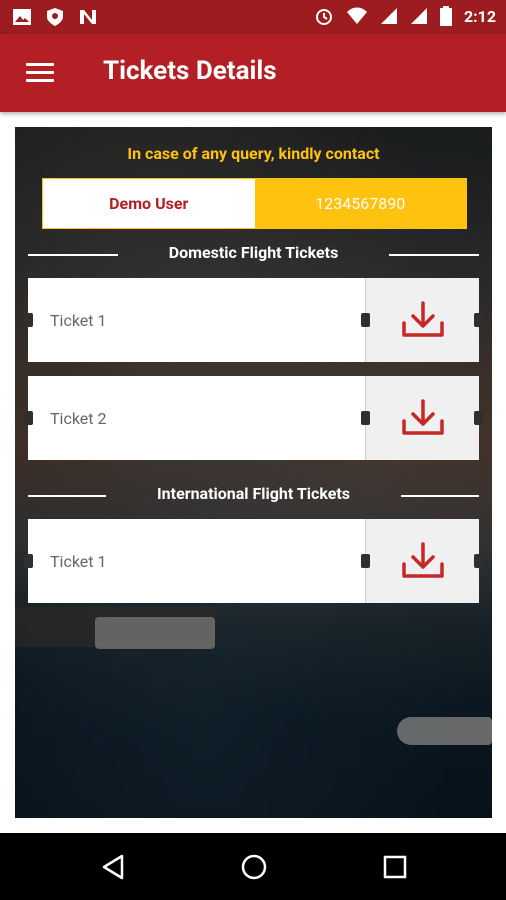 This screenshot has width=506, height=900. Describe the element at coordinates (88, 17) in the screenshot. I see `n-icon` at that location.